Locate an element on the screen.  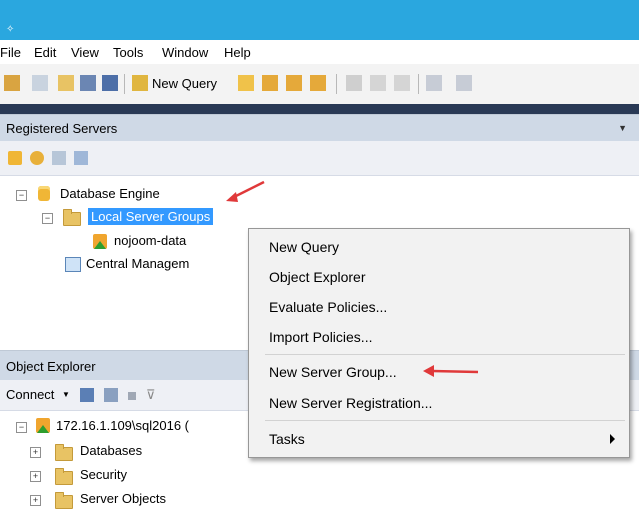
tree-item-central-management: Central Managem is located at coordinates (120, 264).